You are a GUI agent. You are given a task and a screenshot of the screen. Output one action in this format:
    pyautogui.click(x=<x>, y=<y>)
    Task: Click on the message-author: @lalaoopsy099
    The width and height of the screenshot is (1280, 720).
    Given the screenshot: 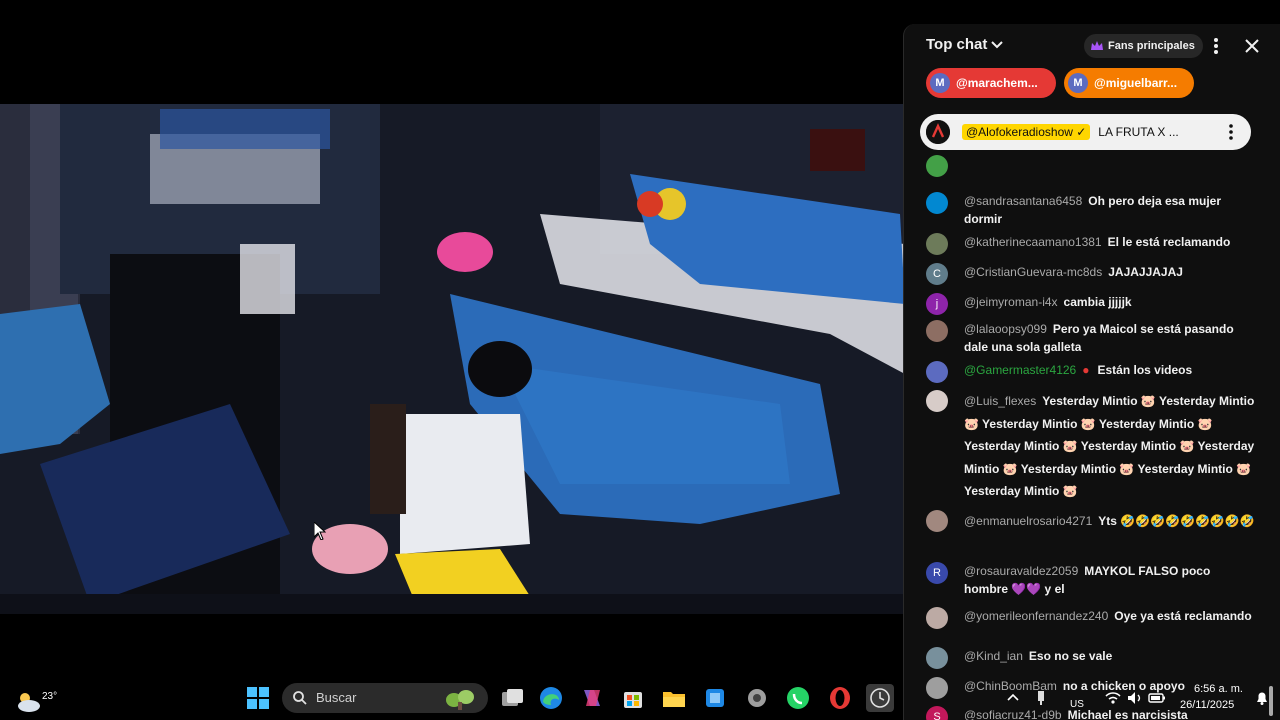 What is the action you would take?
    pyautogui.click(x=1005, y=329)
    